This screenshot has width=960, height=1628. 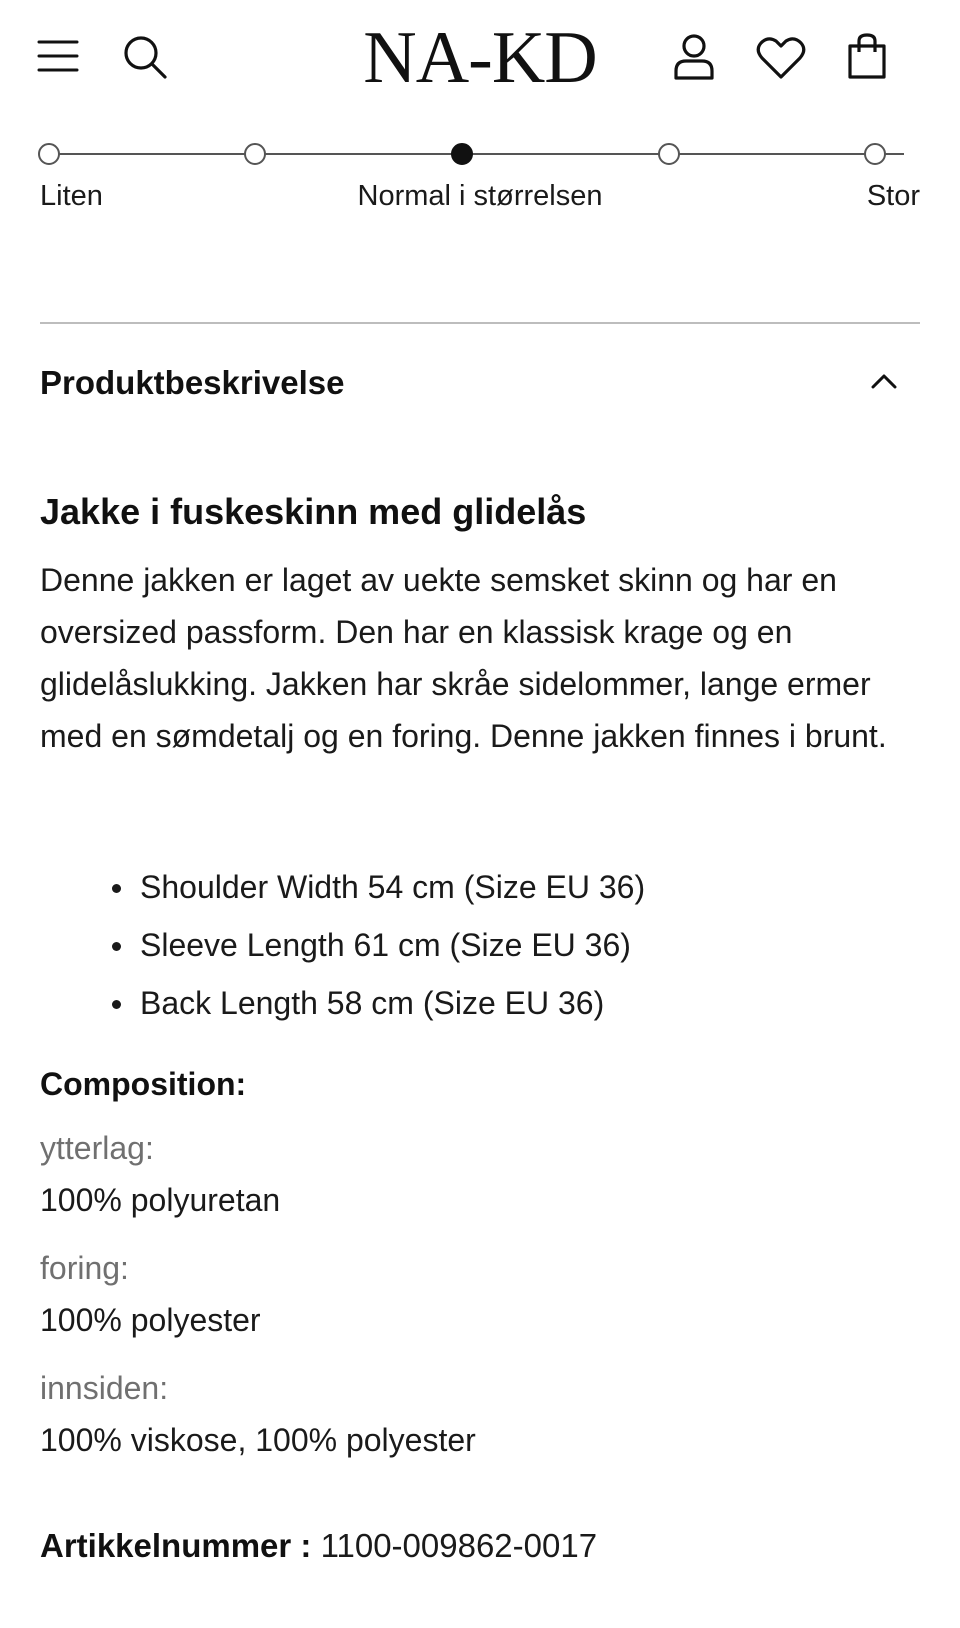 I want to click on measurement-item: Shoulder Width 54 cm (Size EU 36), so click(x=377, y=887).